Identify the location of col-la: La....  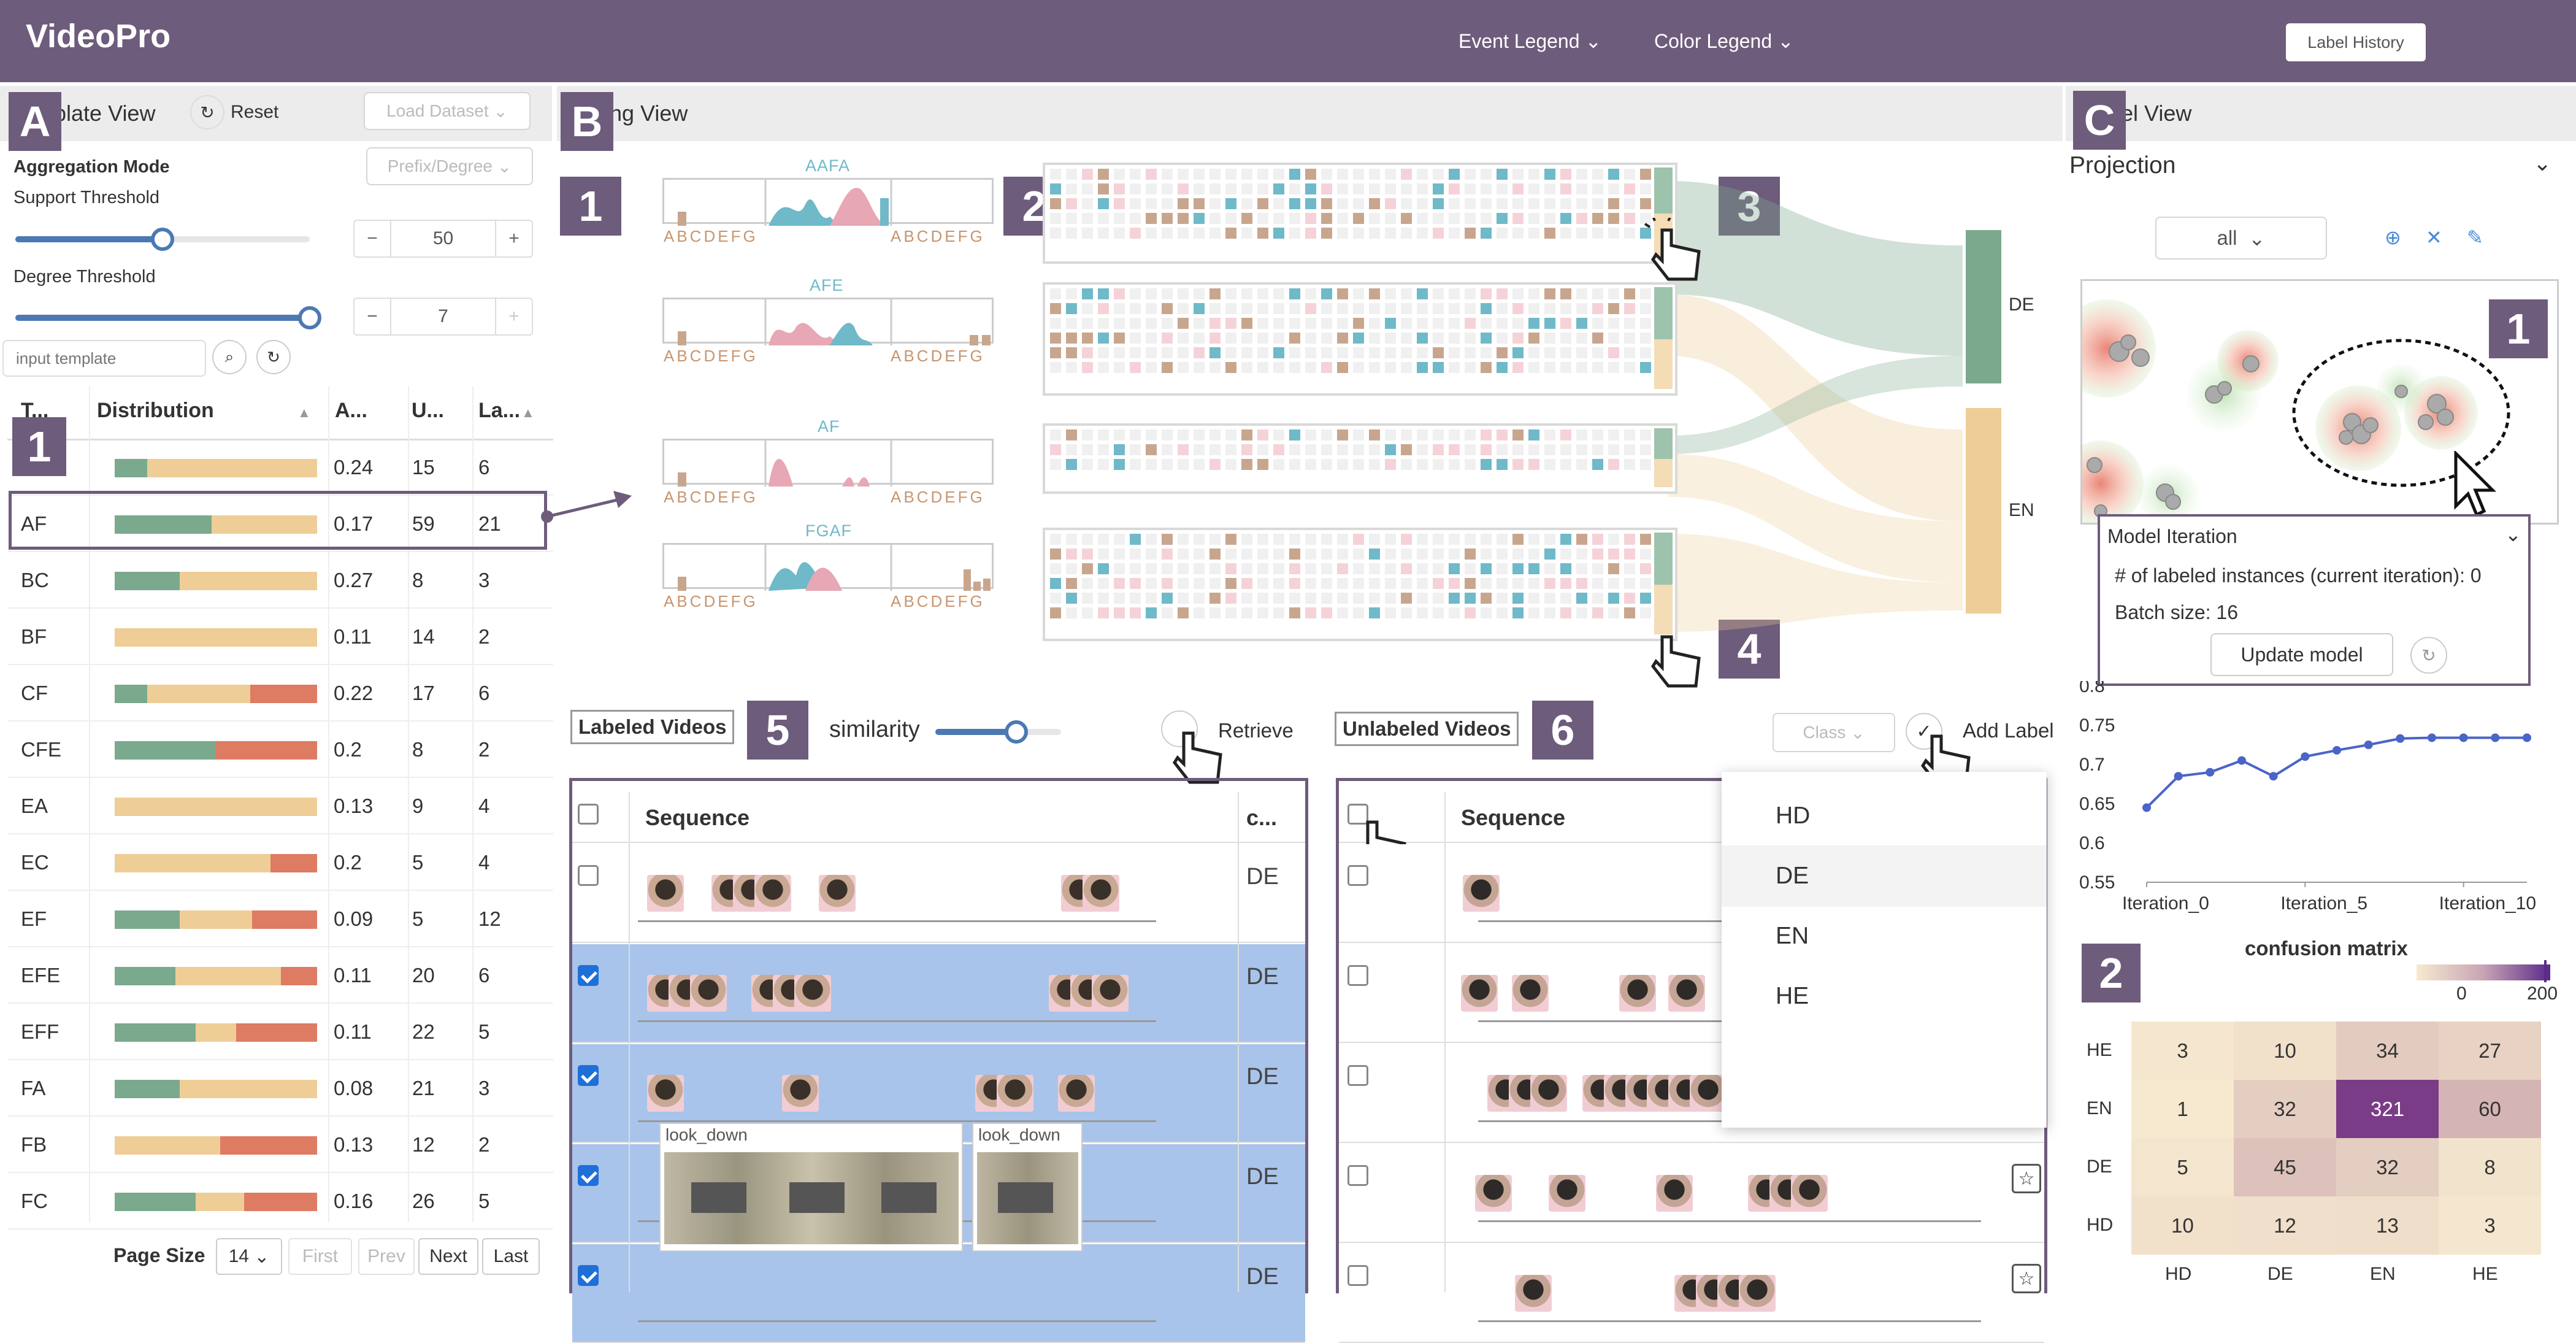
(499, 411).